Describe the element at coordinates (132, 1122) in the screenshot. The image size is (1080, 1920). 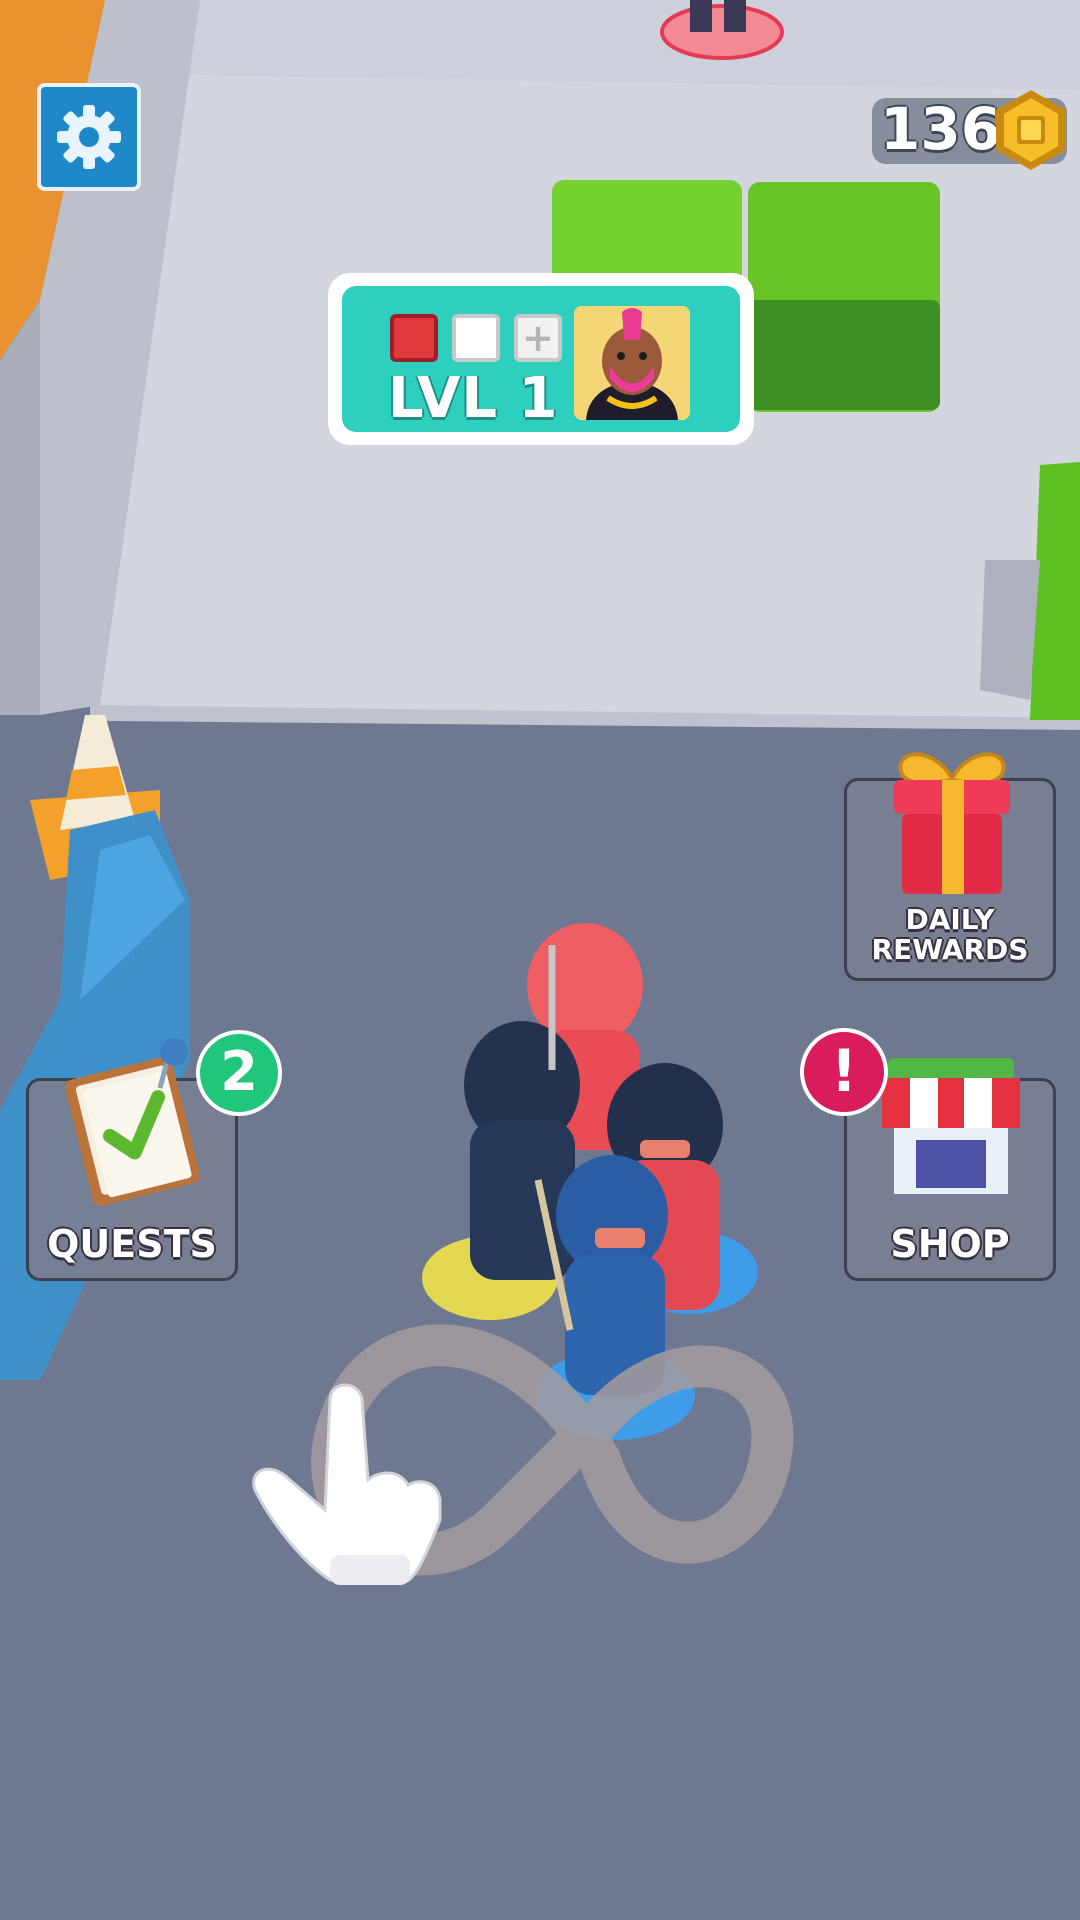
I see `clipboard-check-icon` at that location.